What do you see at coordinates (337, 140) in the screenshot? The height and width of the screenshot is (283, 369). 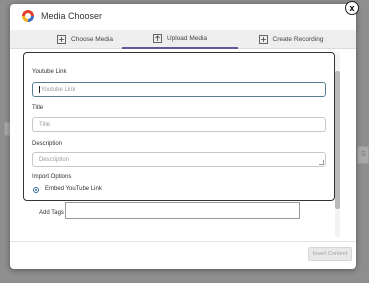 I see `scrollbar-thumb` at bounding box center [337, 140].